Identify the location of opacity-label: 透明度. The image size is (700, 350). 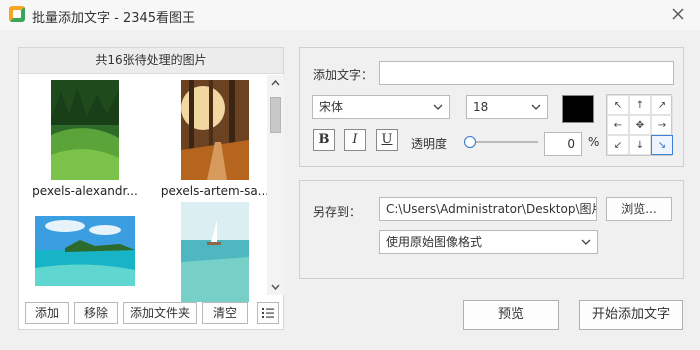
(429, 144).